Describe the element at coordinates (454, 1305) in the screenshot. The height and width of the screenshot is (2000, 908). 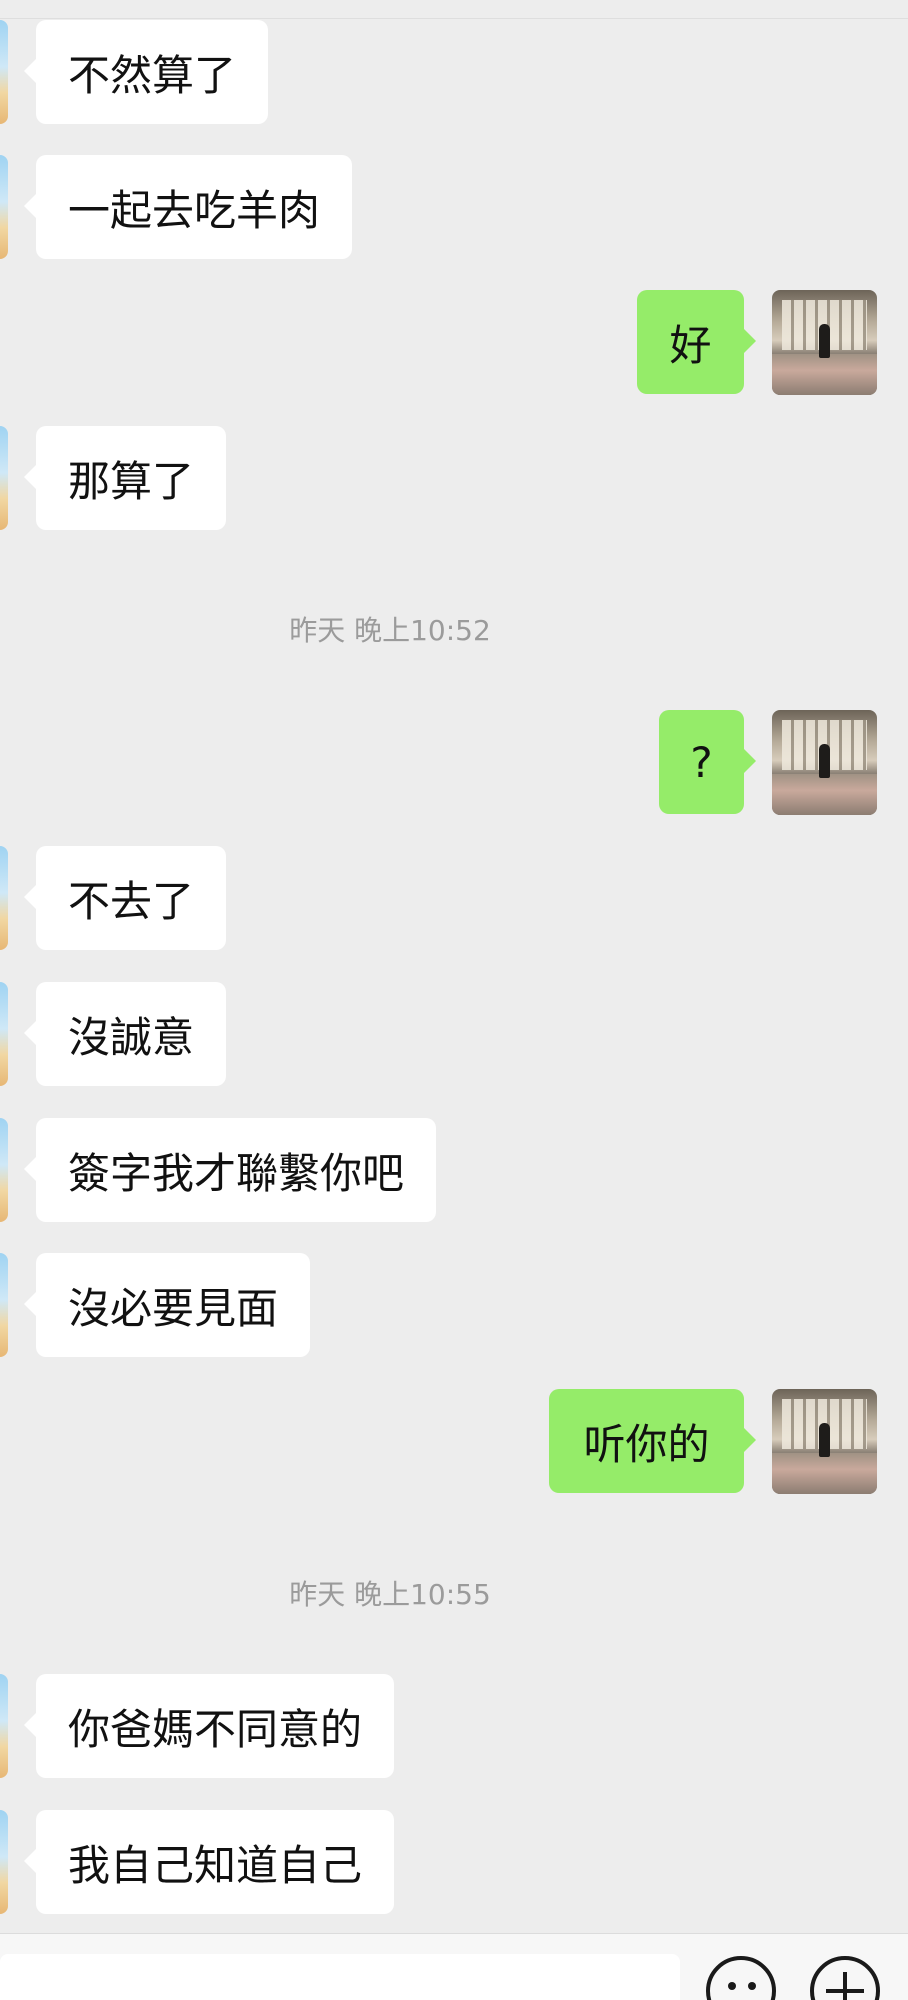
I see `message-row: 沒必要見面` at that location.